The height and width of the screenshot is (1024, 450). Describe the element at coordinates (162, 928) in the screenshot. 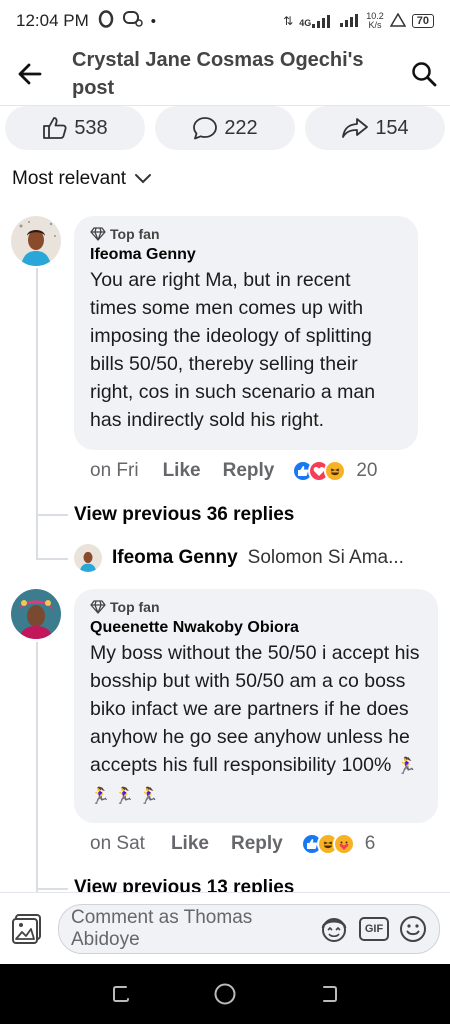

I see `comment-input-placeholder: Comment as Thomas Abidoye` at that location.